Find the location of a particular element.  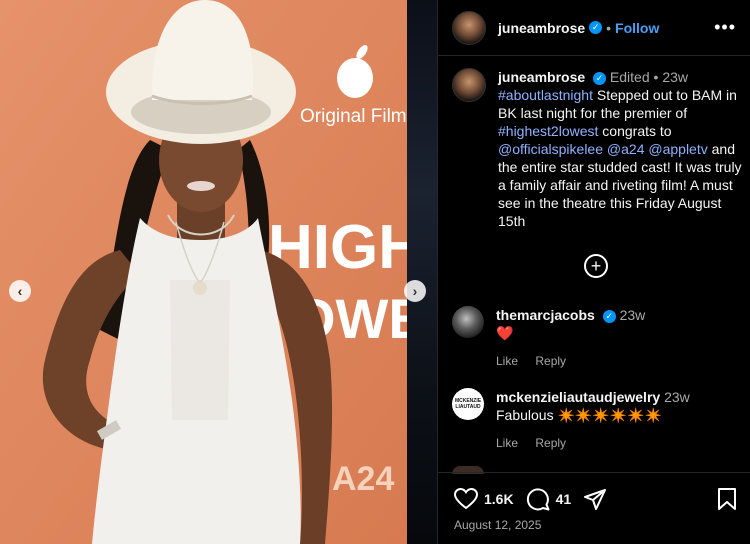

edited-label: Edited is located at coordinates (629, 77).